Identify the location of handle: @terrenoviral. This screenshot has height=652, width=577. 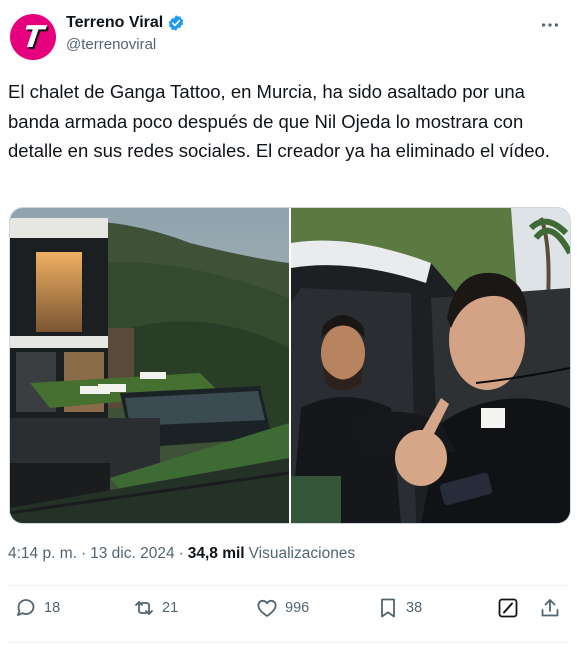
(125, 44).